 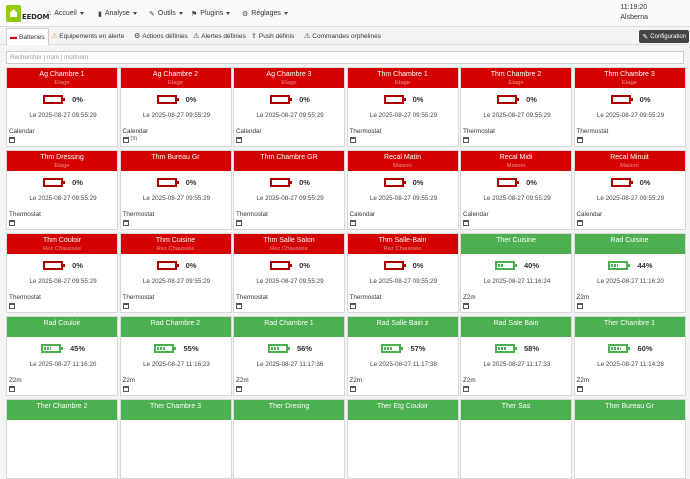 I want to click on card-header: Ag Chambre 3 Etage, so click(x=289, y=78).